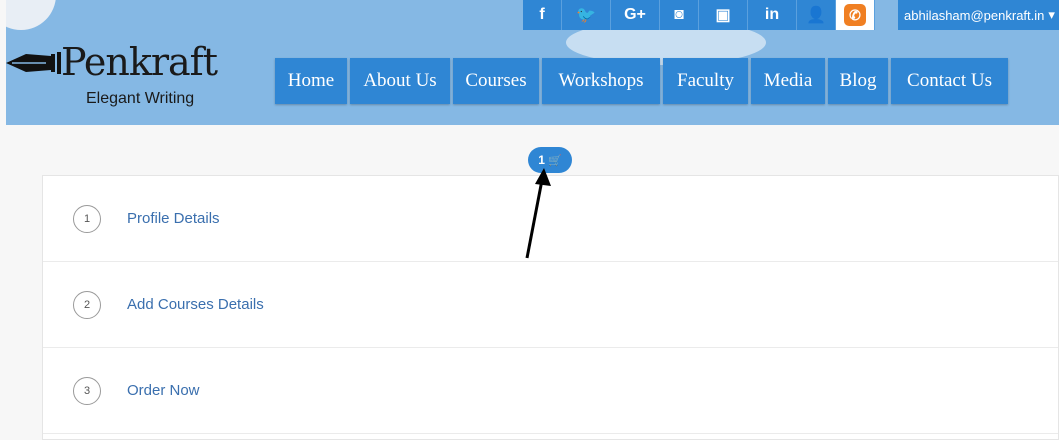  Describe the element at coordinates (723, 15) in the screenshot. I see `youtube-icon: ▣` at that location.